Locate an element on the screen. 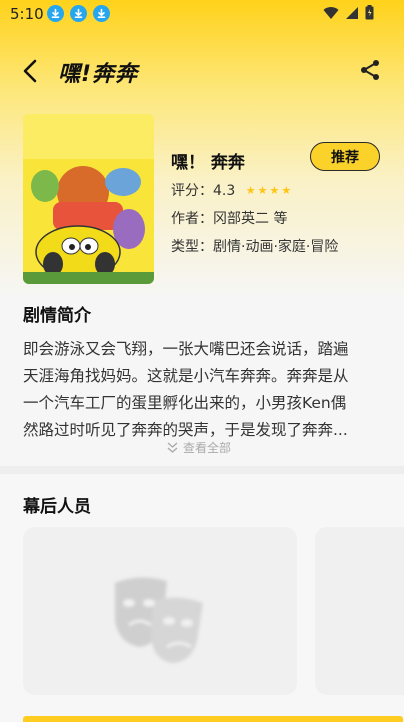 The image size is (404, 722). rating-stars: ★ ★ ★ ★ is located at coordinates (269, 190).